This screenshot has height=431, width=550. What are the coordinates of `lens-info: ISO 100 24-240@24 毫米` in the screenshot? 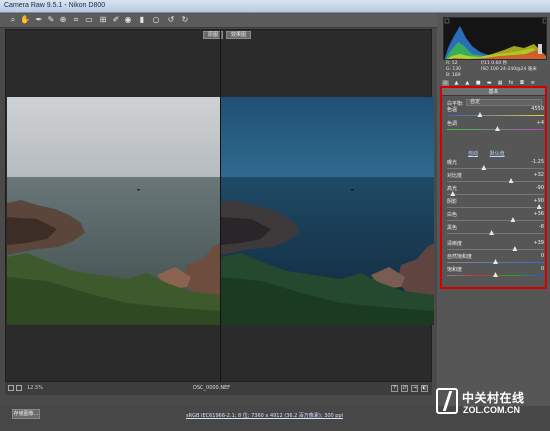 It's located at (509, 69).